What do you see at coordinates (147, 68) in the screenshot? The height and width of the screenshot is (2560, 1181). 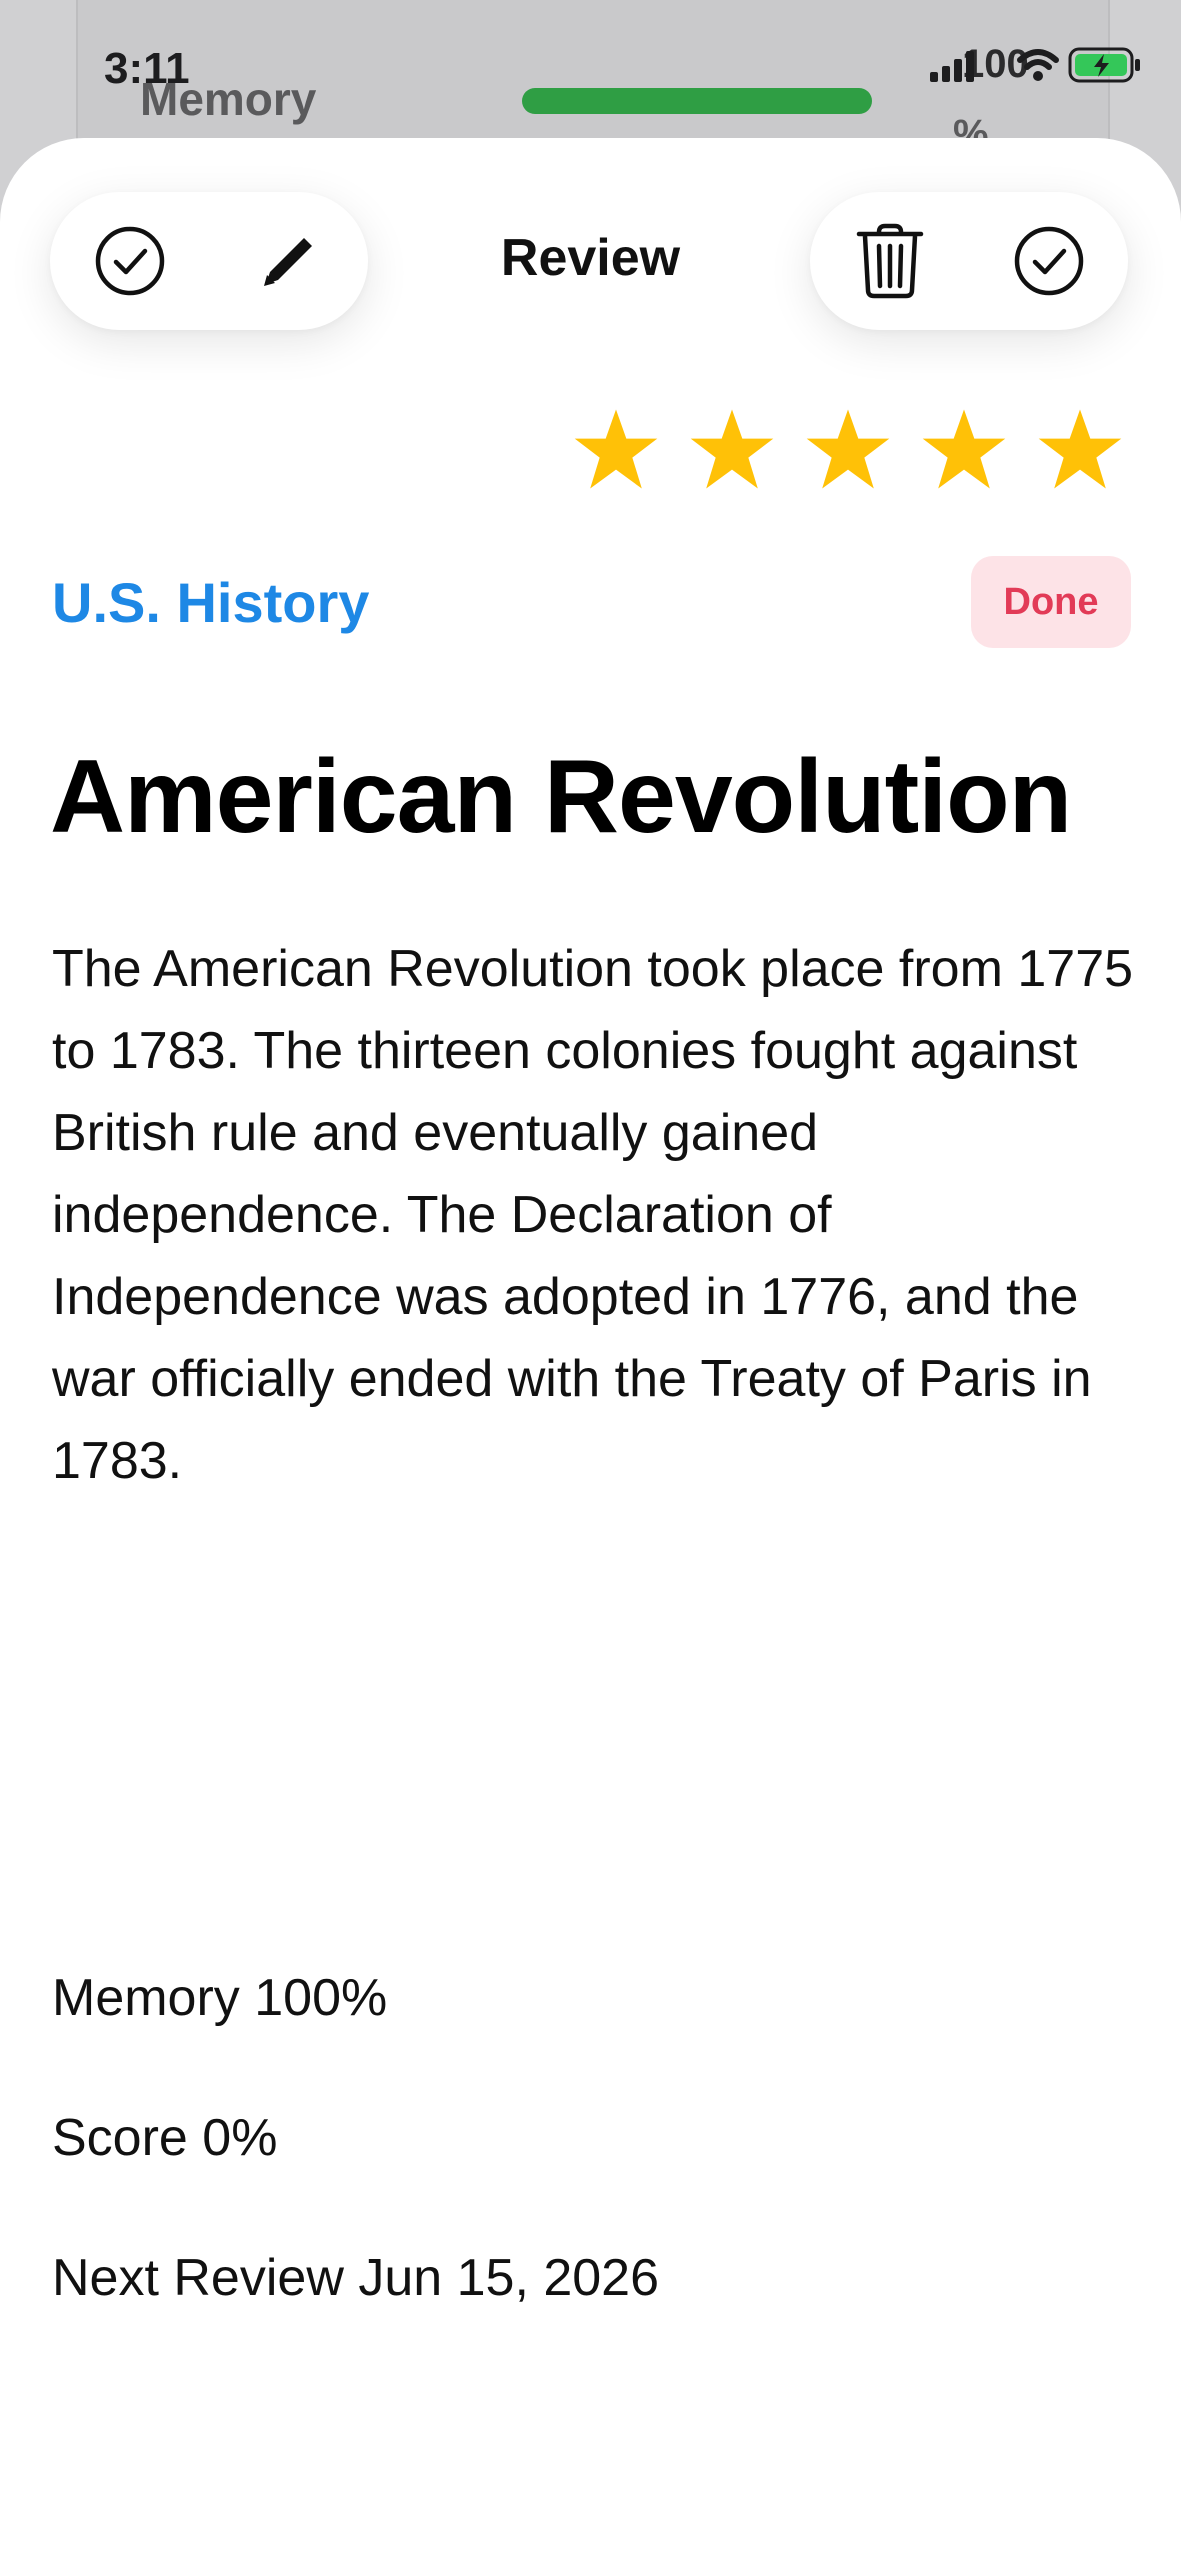 I see `status-time: 3:11` at bounding box center [147, 68].